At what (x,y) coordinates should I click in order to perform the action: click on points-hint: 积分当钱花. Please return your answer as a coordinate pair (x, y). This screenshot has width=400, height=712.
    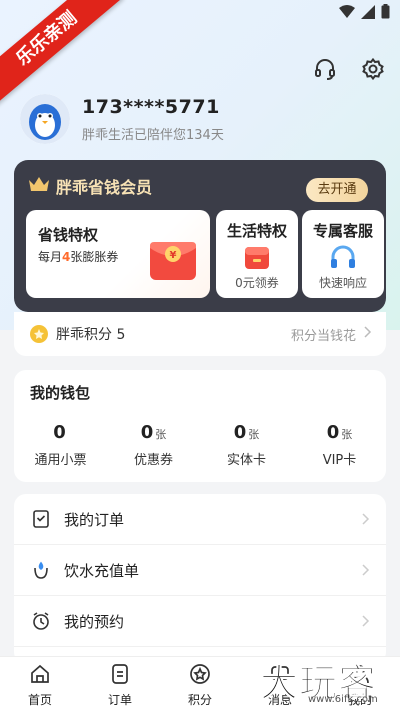
    Looking at the image, I should click on (323, 336).